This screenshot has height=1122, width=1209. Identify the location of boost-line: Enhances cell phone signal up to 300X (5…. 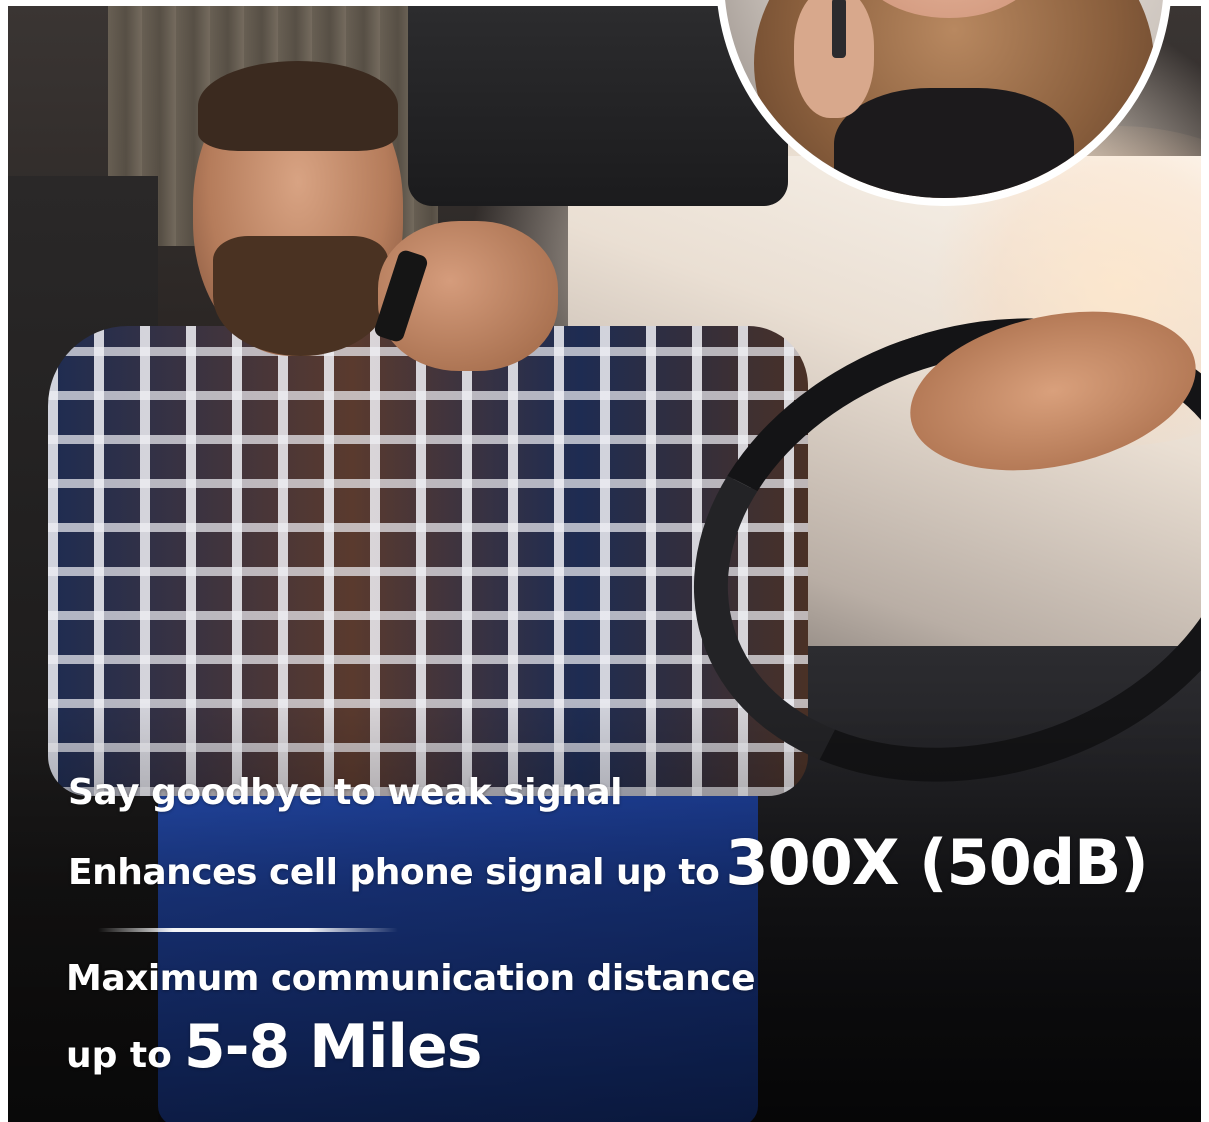
(608, 862).